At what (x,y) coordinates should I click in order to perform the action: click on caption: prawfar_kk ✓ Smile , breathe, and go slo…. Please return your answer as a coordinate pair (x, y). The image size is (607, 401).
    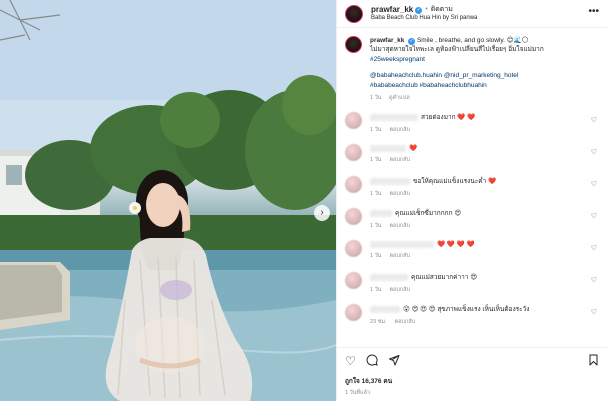
    Looking at the image, I should click on (472, 69).